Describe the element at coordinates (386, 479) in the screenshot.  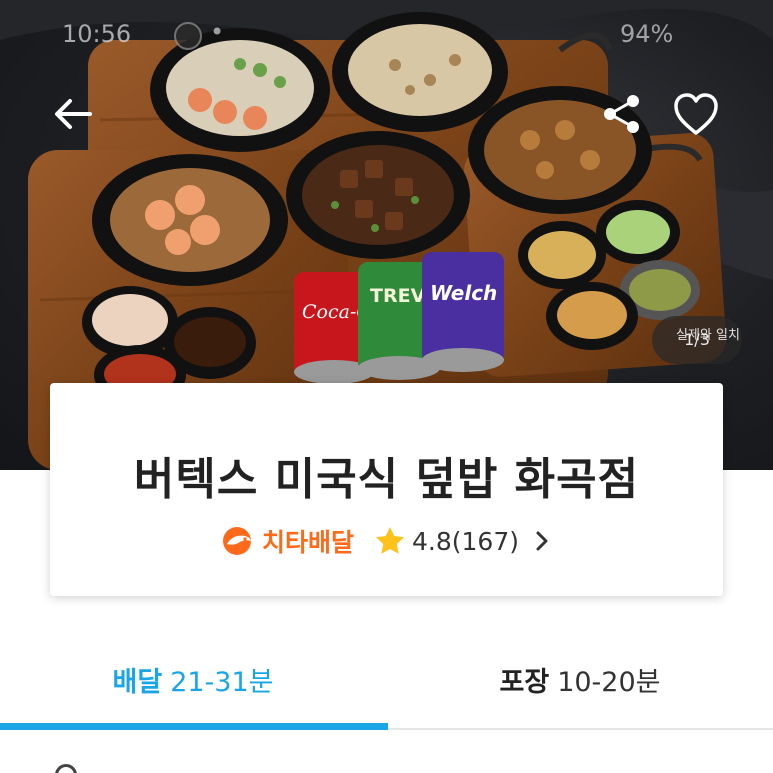
I see `store-name: 버텍스 미국식 덮밥 화곡점` at that location.